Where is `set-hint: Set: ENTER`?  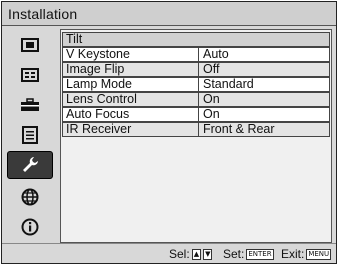 set-hint: Set: ENTER is located at coordinates (248, 254).